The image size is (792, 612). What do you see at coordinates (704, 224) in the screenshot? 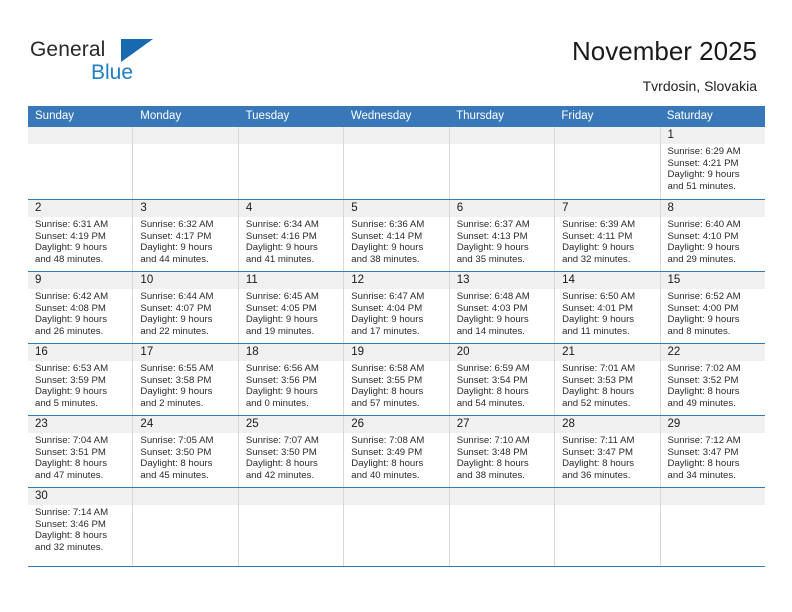
I see `sunrise-time: Sunrise: 6:40 AM` at bounding box center [704, 224].